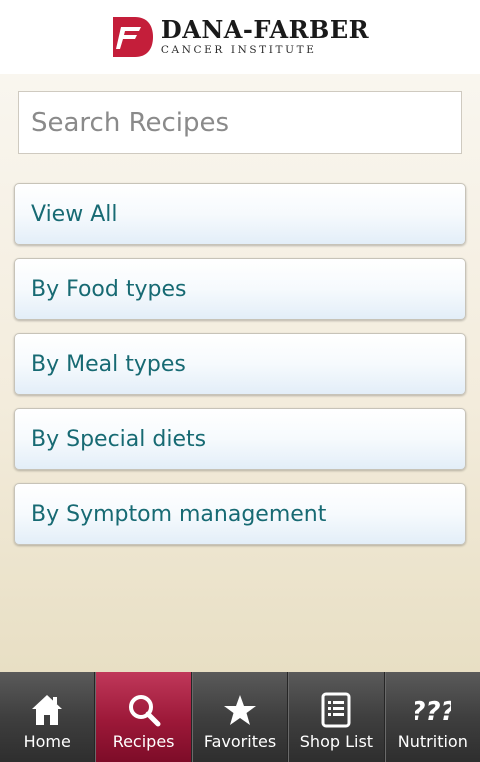  Describe the element at coordinates (132, 37) in the screenshot. I see `dana-farber-logo-mark-icon` at that location.